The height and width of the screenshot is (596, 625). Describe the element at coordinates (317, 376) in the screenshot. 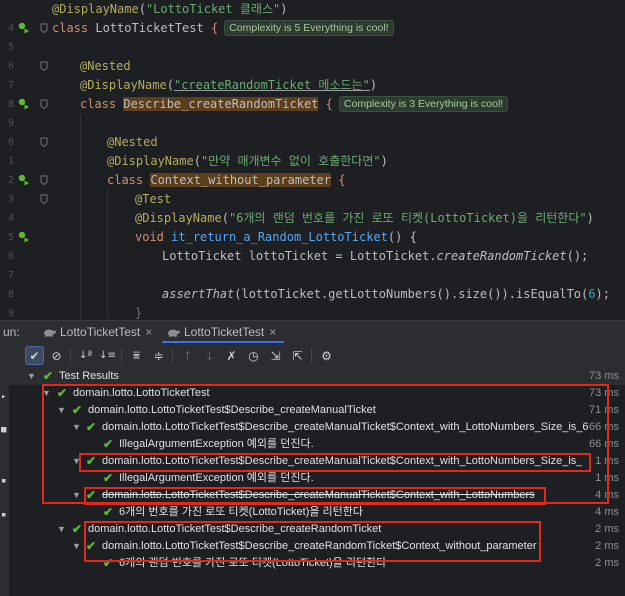

I see `tree-row-test-results: ▼ ✔ Test Results 73 ms` at that location.